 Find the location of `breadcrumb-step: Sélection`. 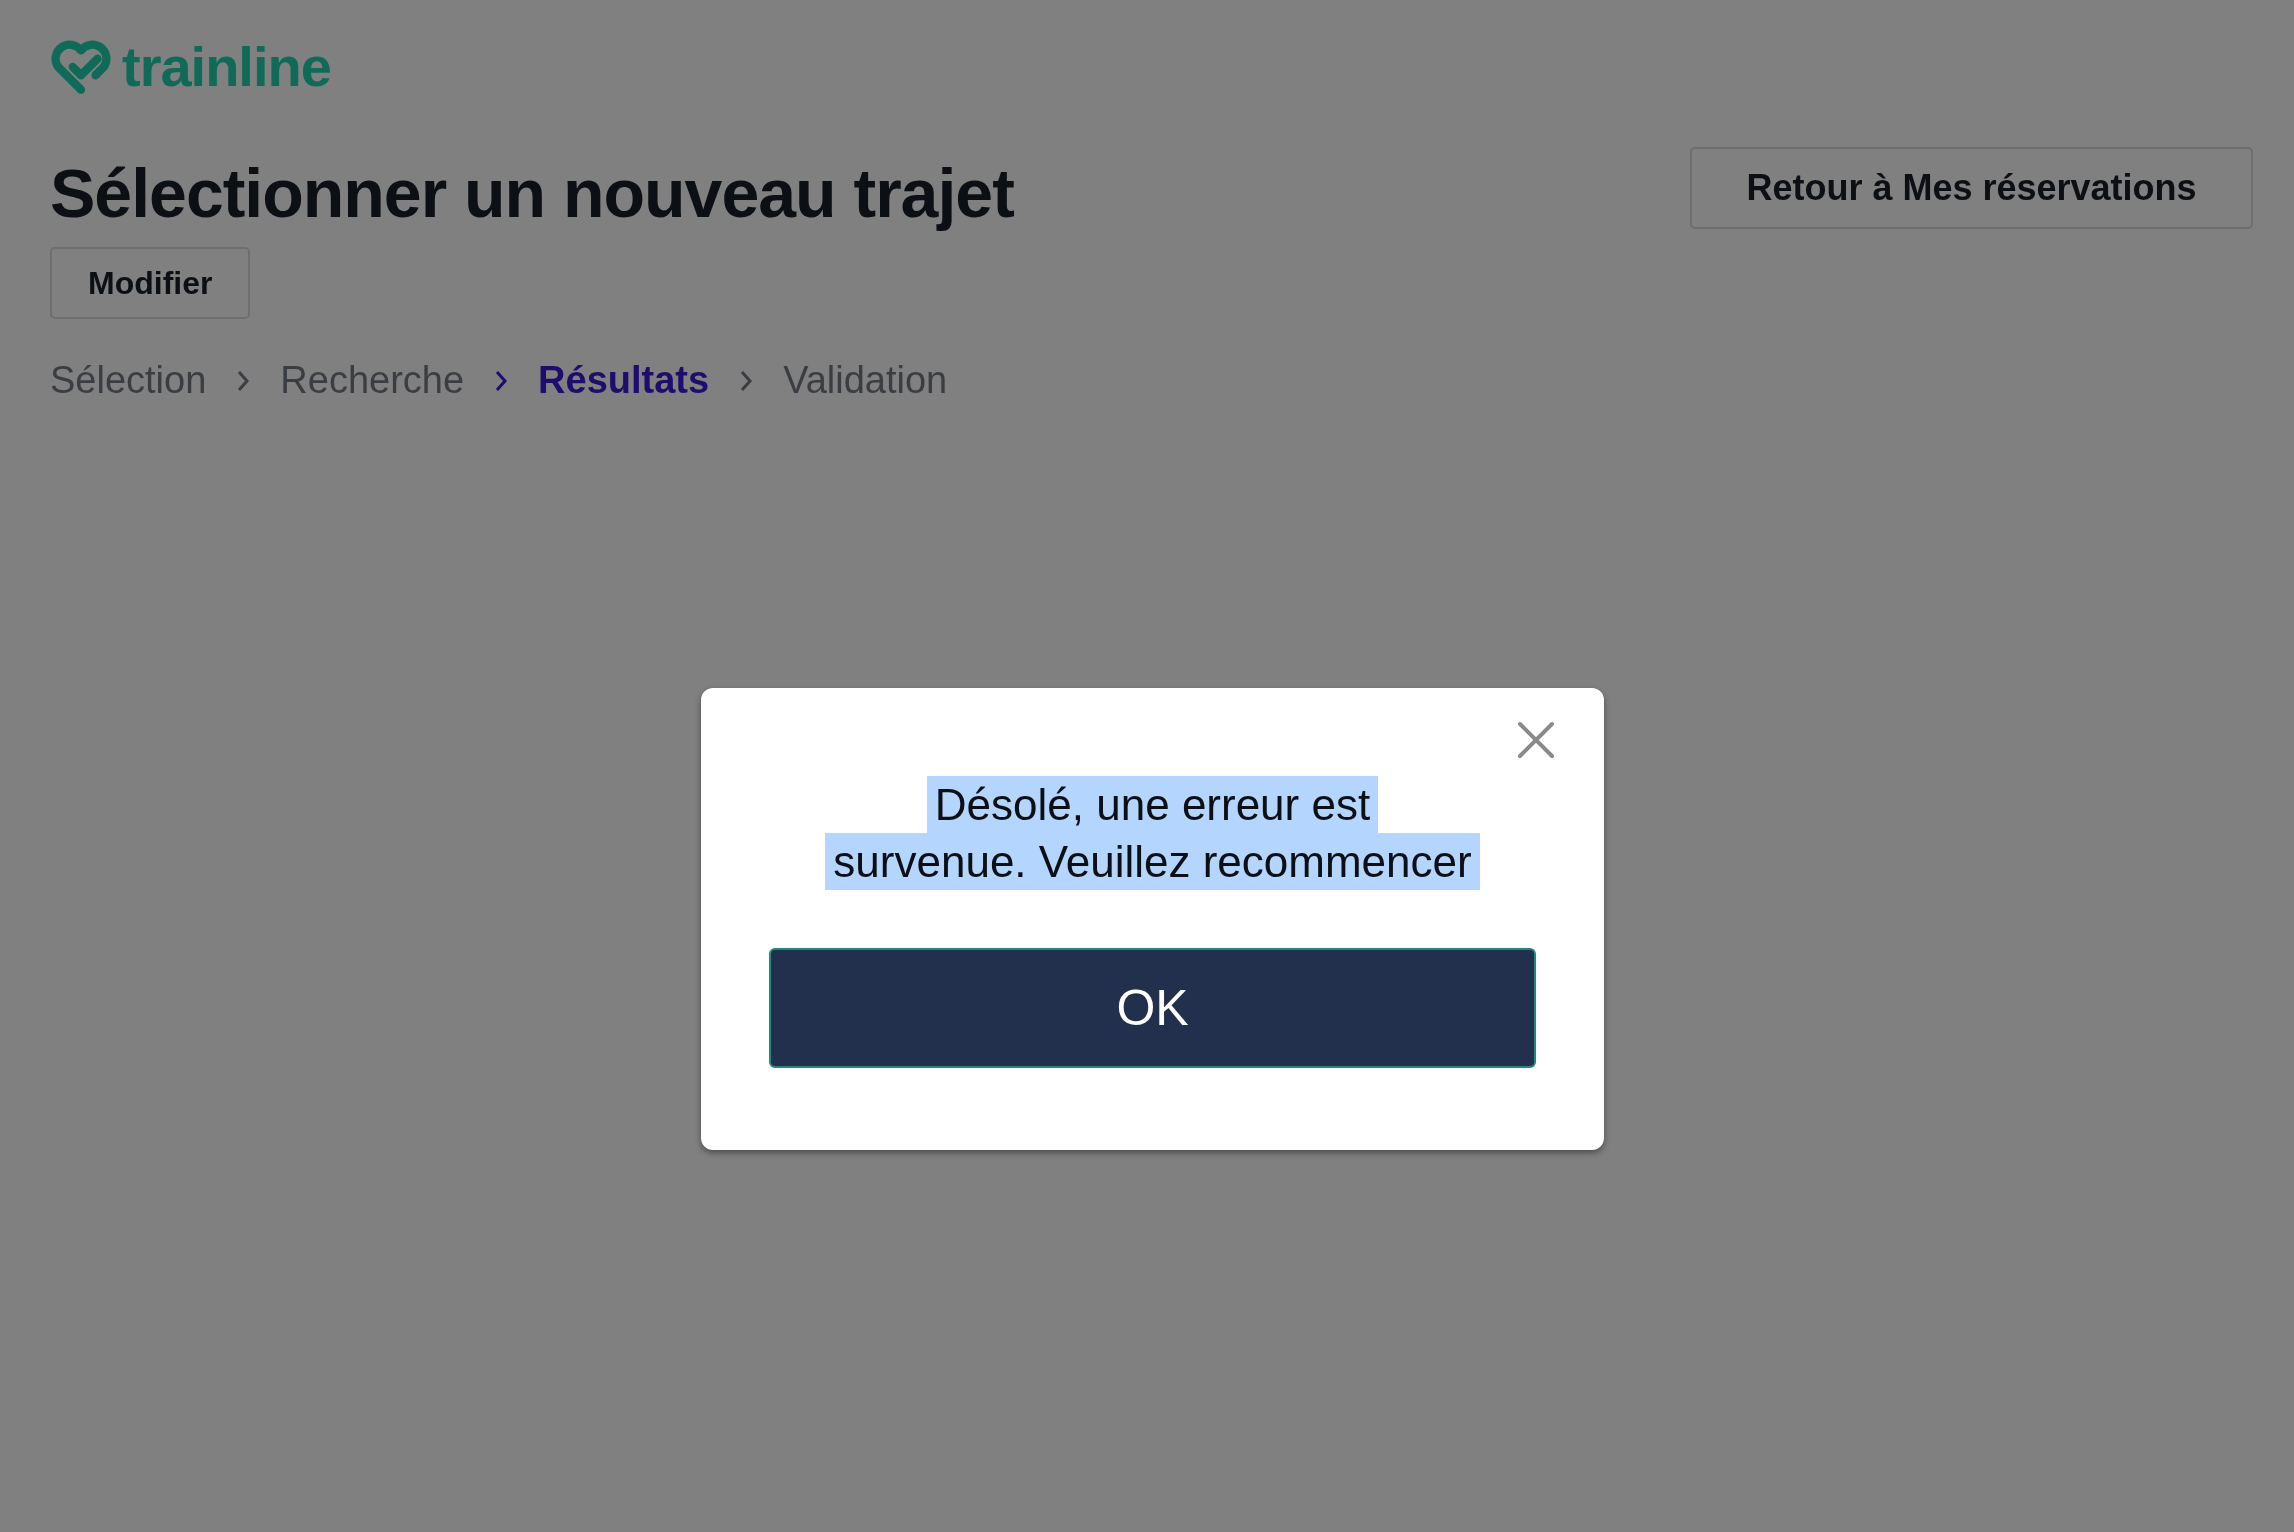

breadcrumb-step: Sélection is located at coordinates (128, 380).